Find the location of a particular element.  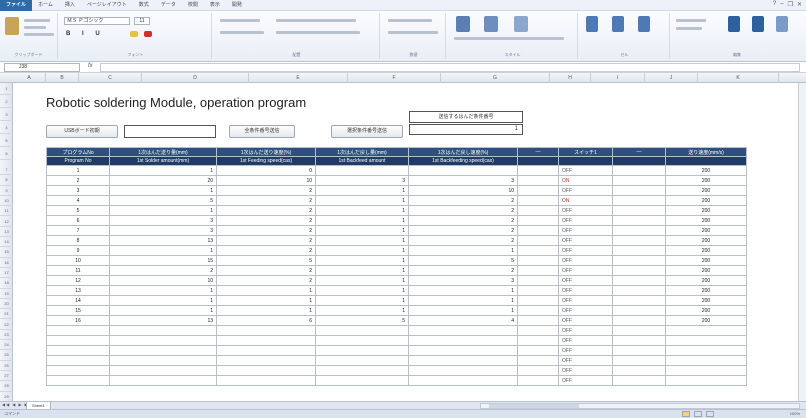

table-format-icon is located at coordinates (491, 24).